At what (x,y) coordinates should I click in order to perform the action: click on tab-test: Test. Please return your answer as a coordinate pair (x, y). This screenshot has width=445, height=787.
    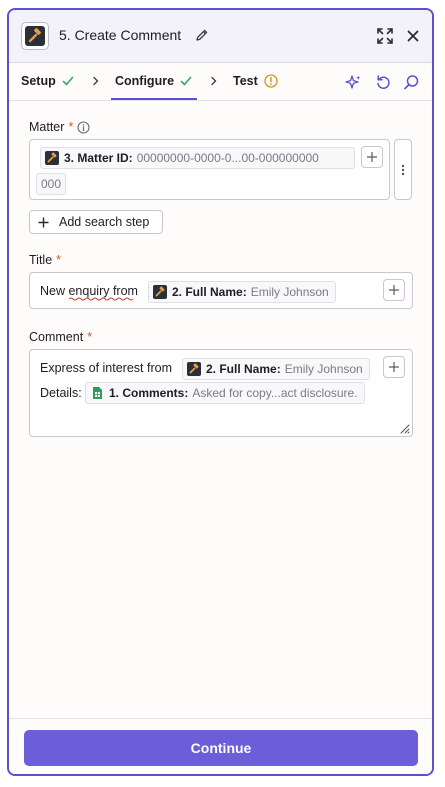
    Looking at the image, I should click on (255, 81).